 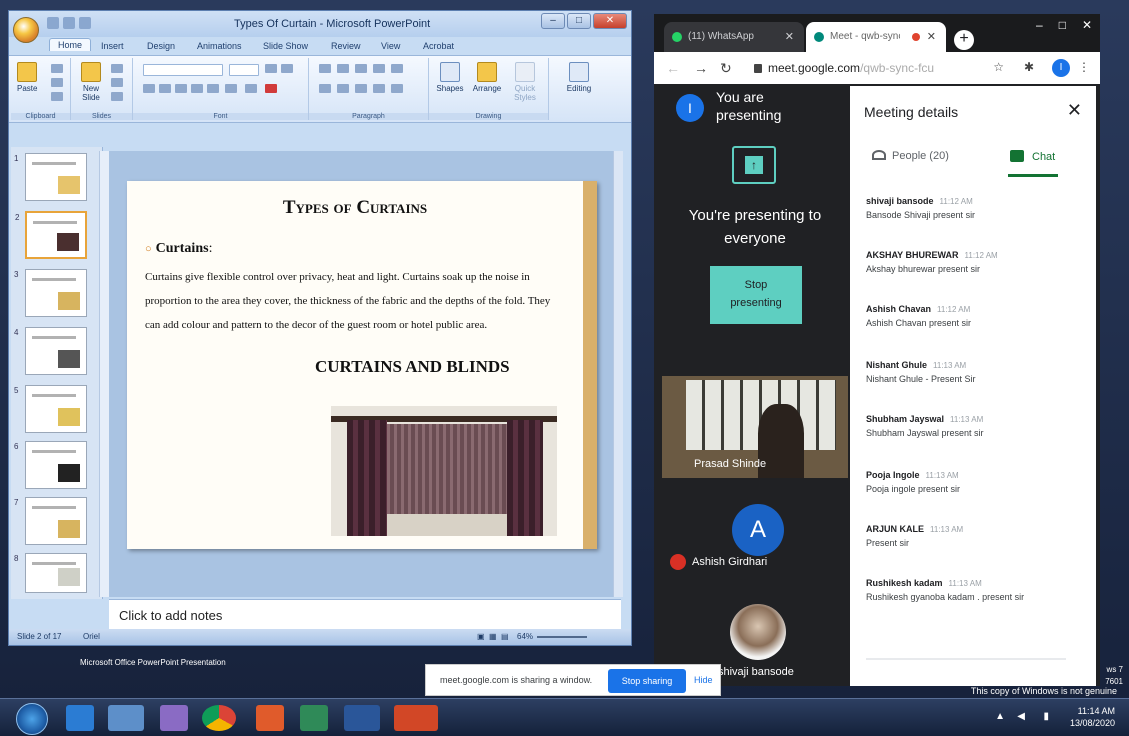 I want to click on tab-people: People (20), so click(x=910, y=156).